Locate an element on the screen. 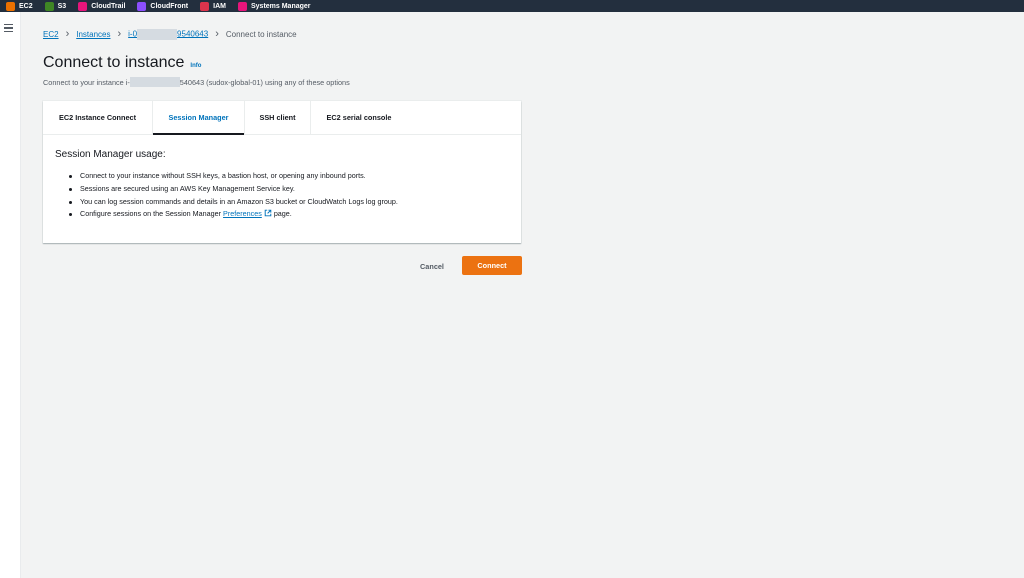 This screenshot has width=1024, height=578. service-label: CloudTrail is located at coordinates (108, 6).